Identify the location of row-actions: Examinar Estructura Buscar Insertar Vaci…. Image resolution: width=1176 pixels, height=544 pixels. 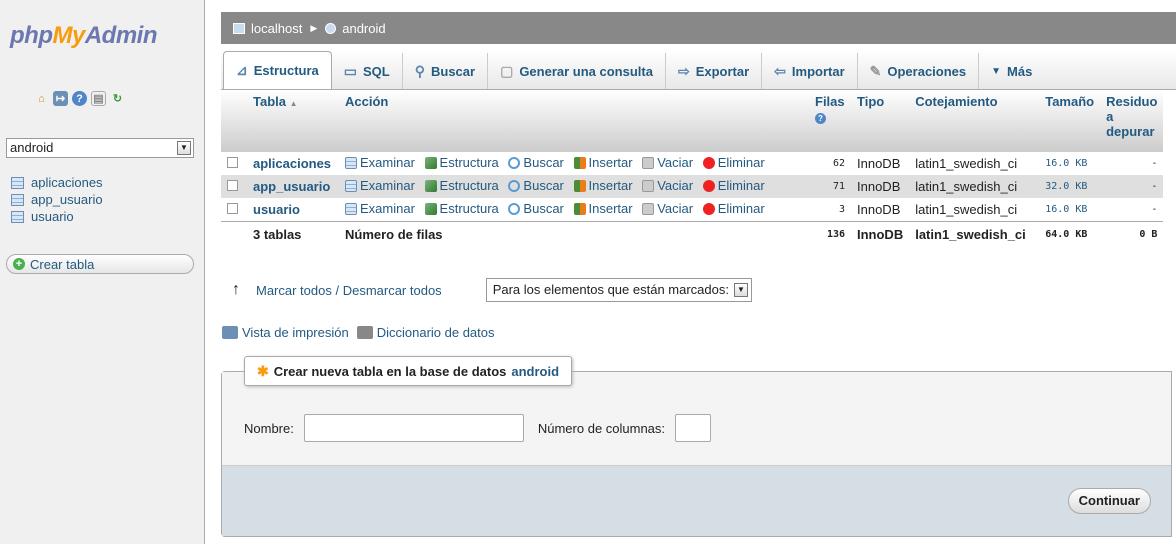
(574, 186).